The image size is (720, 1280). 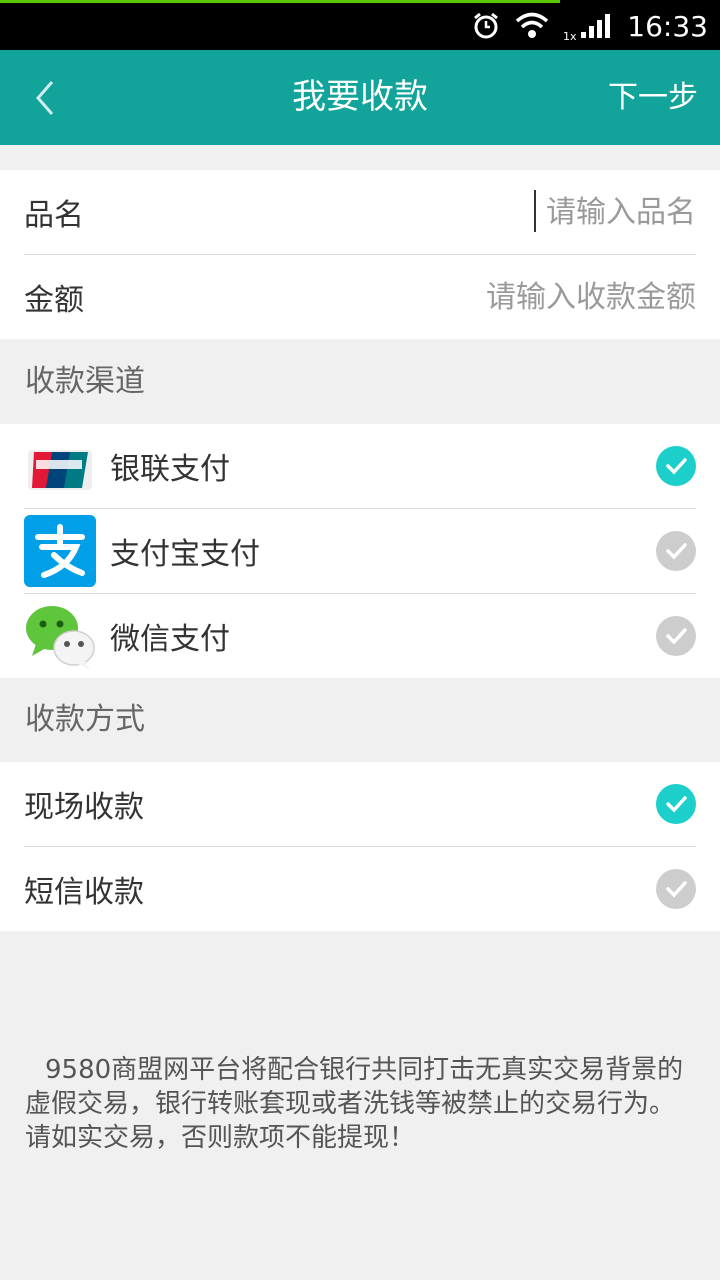 I want to click on wifi-icon, so click(x=532, y=26).